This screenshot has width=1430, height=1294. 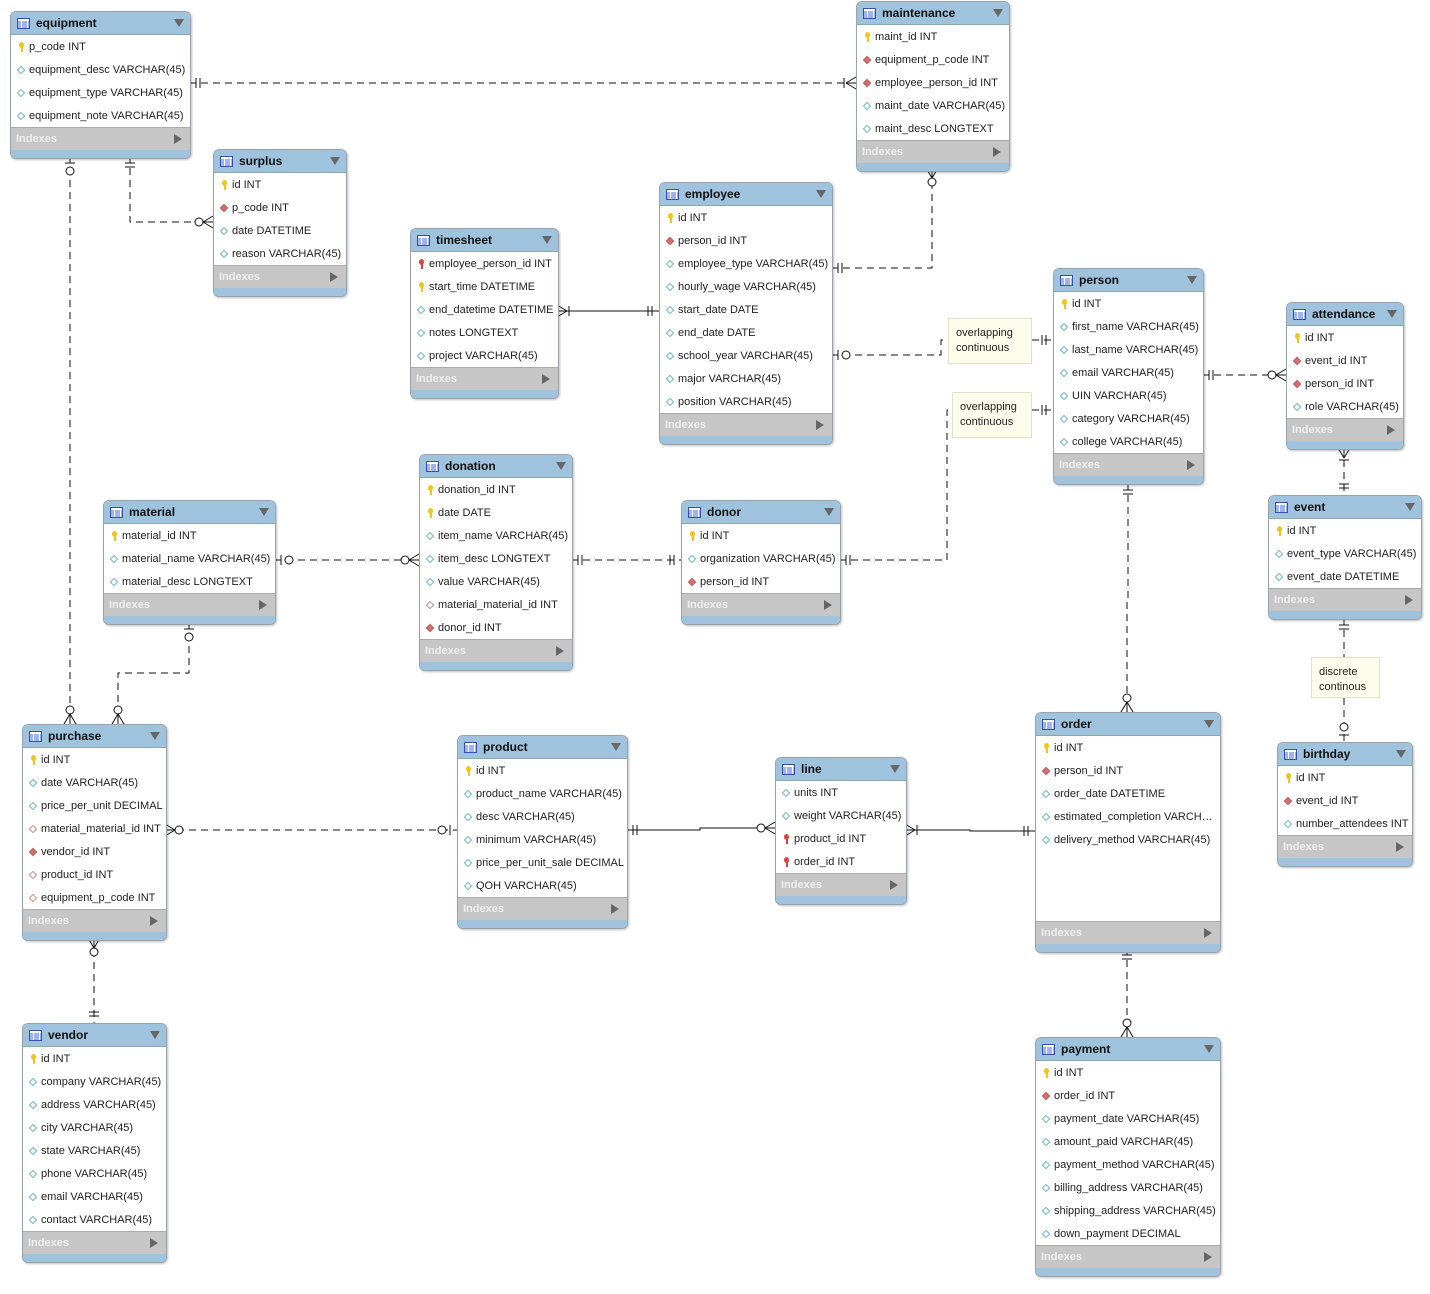 I want to click on table-header: employee, so click(x=746, y=194).